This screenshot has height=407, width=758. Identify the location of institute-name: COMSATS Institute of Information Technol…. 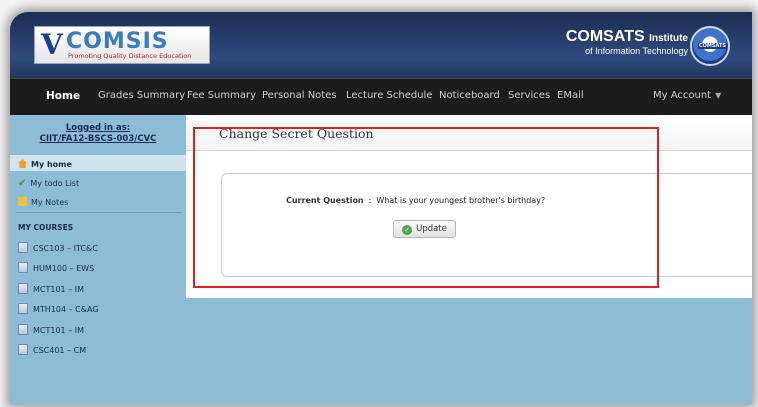
(627, 42).